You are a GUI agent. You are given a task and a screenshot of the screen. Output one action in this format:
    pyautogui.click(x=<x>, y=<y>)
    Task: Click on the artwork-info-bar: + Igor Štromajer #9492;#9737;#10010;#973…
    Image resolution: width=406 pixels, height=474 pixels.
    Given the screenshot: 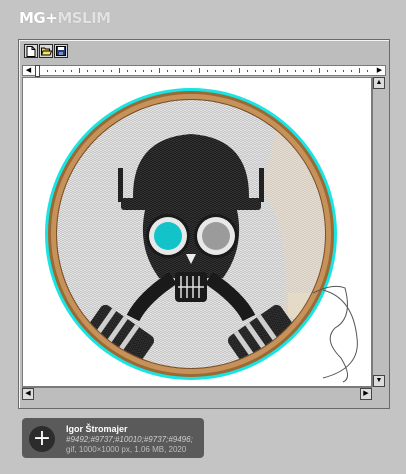 What is the action you would take?
    pyautogui.click(x=113, y=438)
    